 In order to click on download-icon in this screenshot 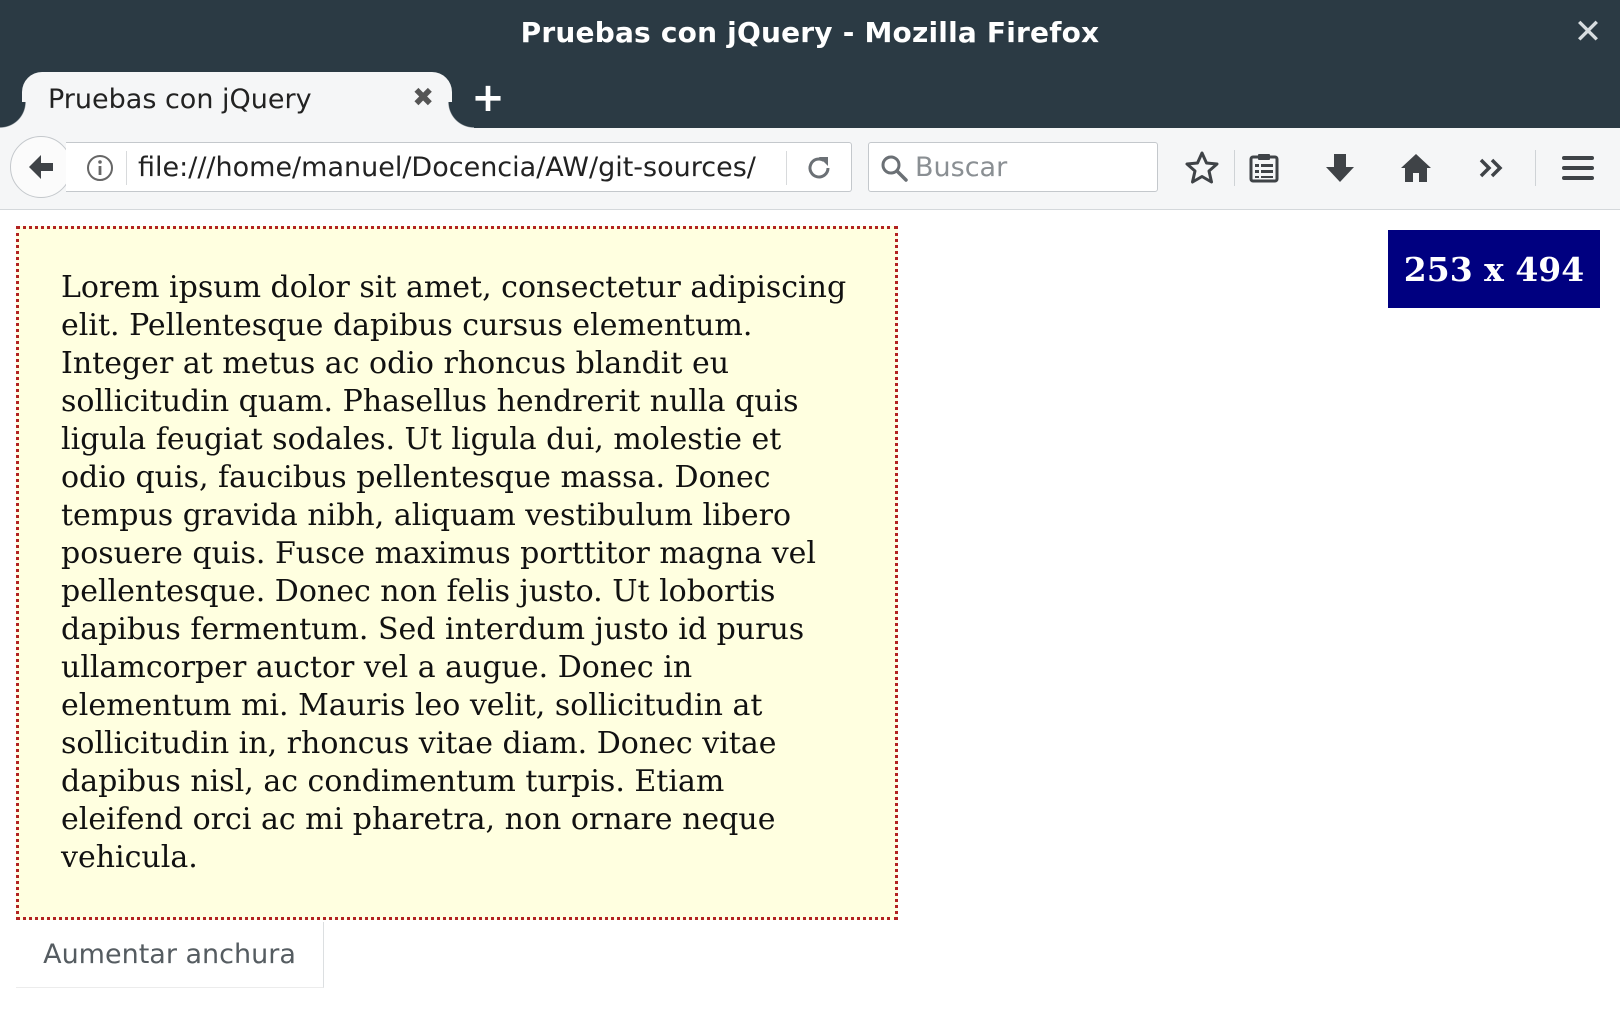, I will do `click(1340, 168)`.